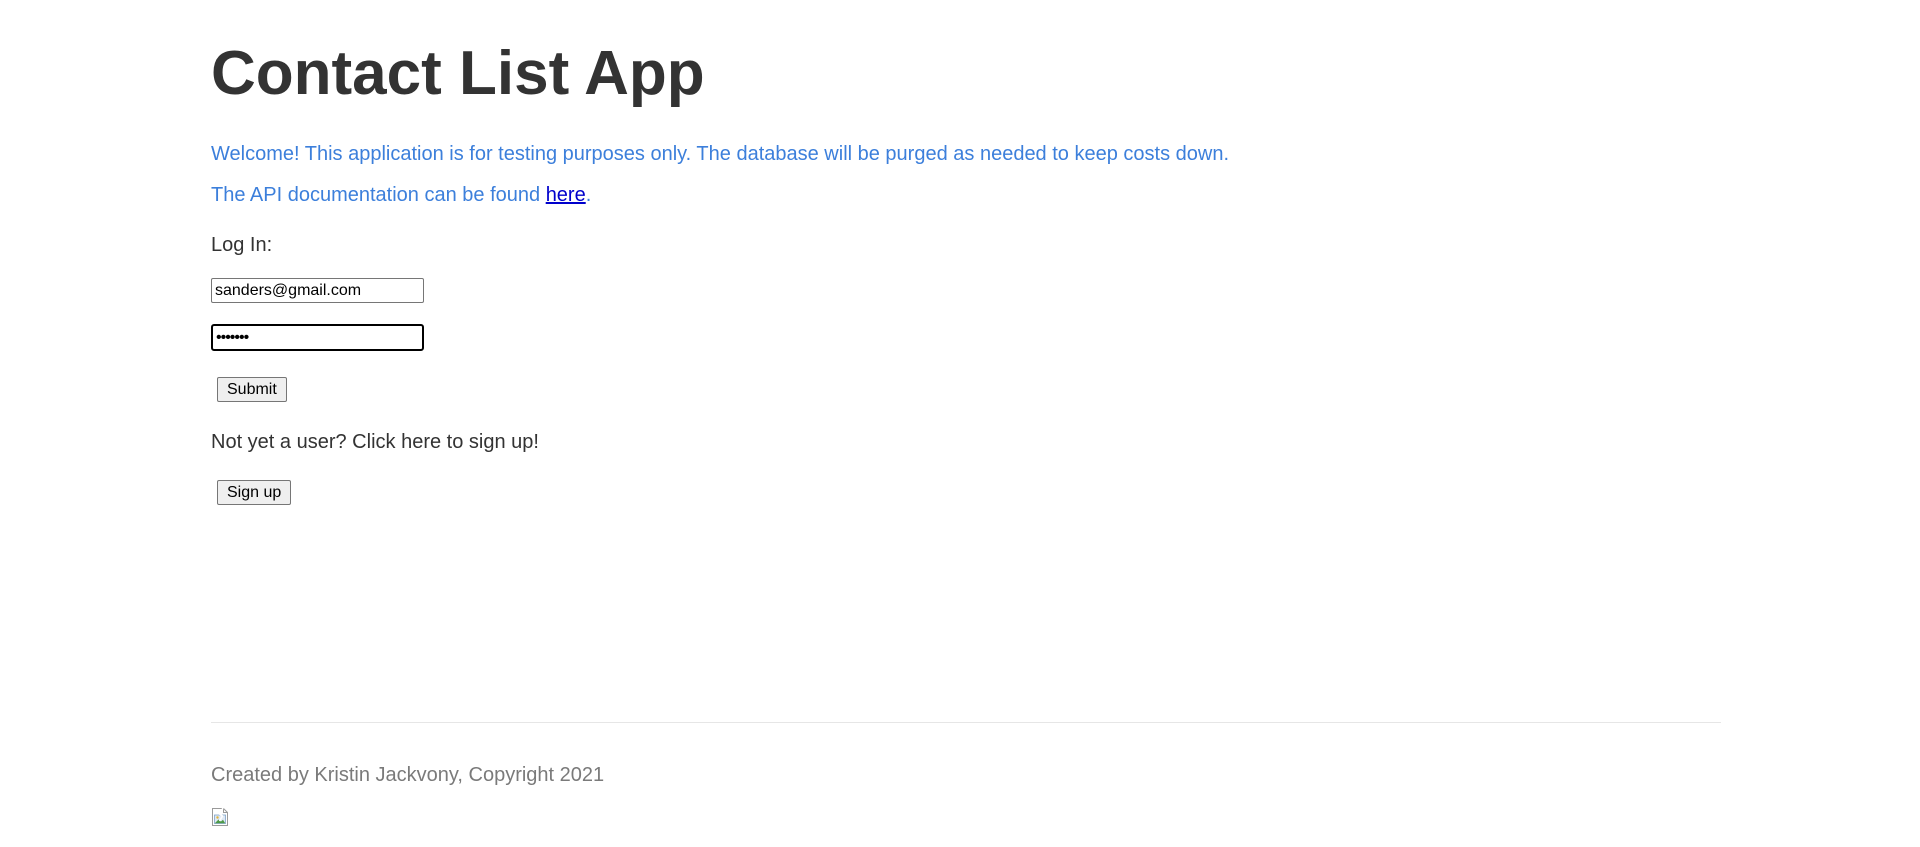 This screenshot has height=847, width=1920. Describe the element at coordinates (254, 492) in the screenshot. I see `signup-button: Sign up` at that location.